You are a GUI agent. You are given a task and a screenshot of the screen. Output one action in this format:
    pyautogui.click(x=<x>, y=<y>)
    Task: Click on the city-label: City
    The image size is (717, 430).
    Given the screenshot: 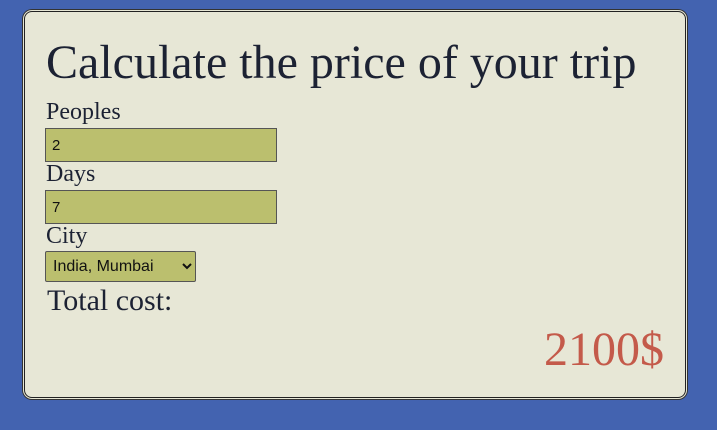 What is the action you would take?
    pyautogui.click(x=67, y=236)
    